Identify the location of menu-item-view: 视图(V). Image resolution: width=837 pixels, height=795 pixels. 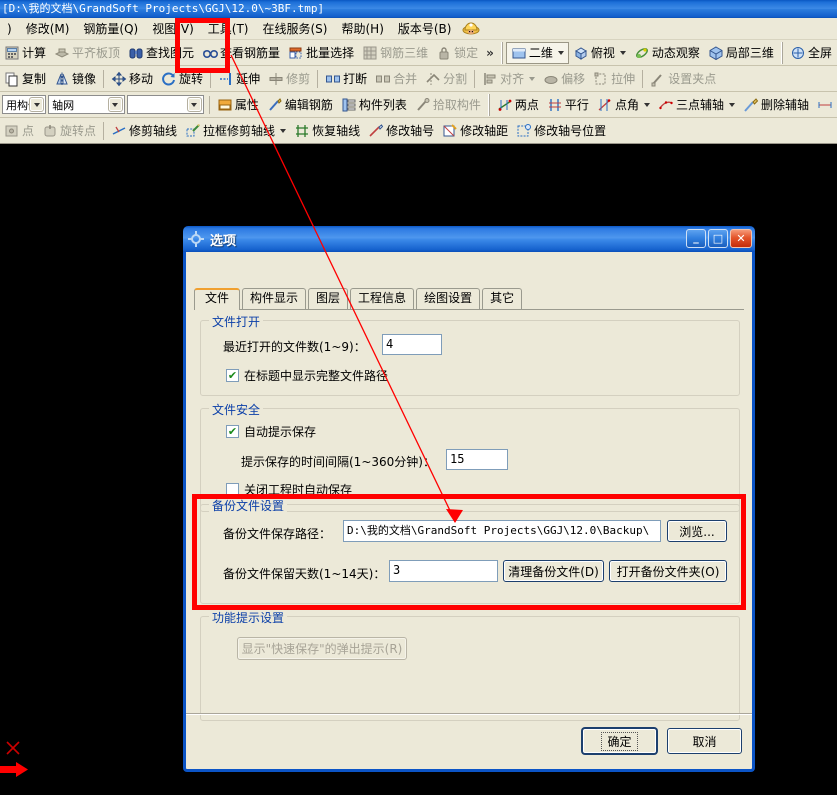
(173, 29).